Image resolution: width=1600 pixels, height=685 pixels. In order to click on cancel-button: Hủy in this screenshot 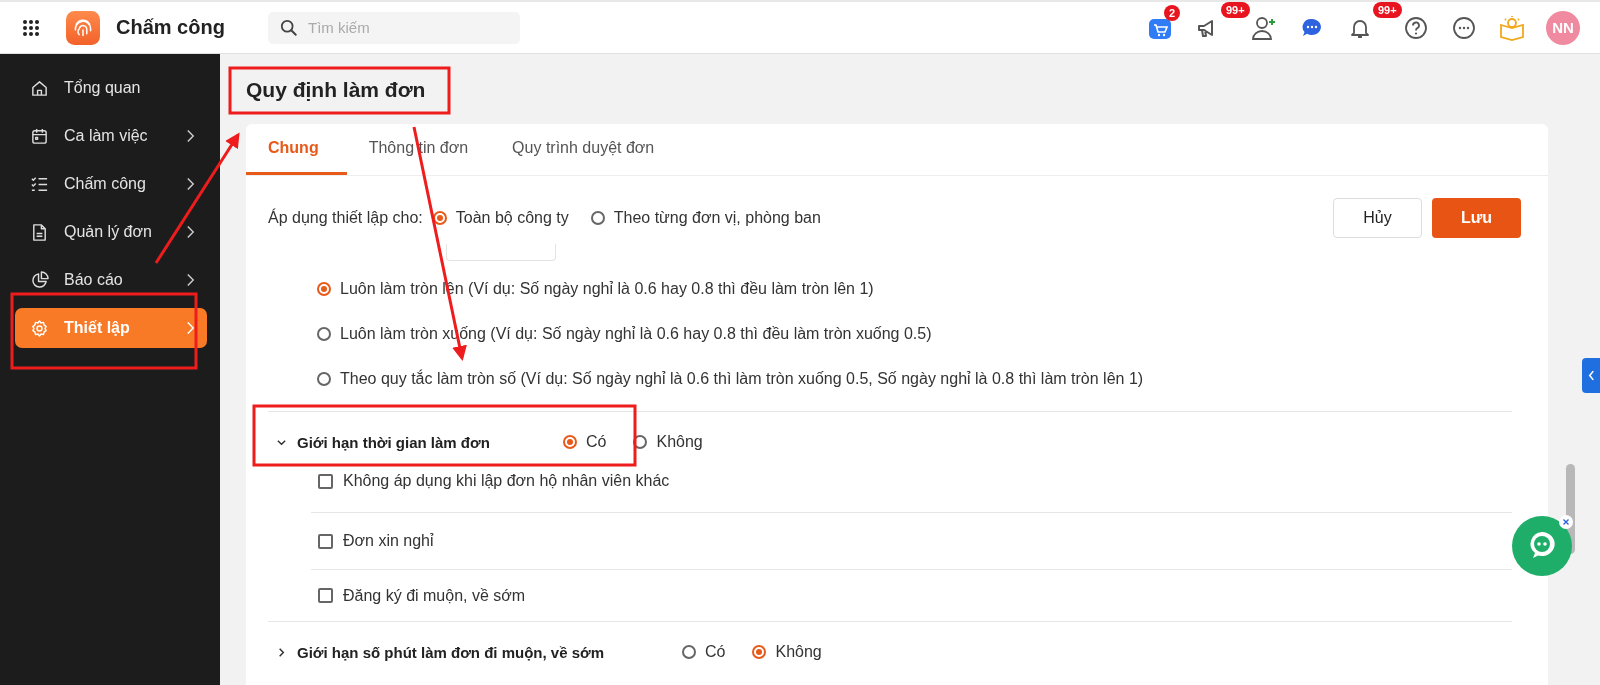, I will do `click(1377, 218)`.